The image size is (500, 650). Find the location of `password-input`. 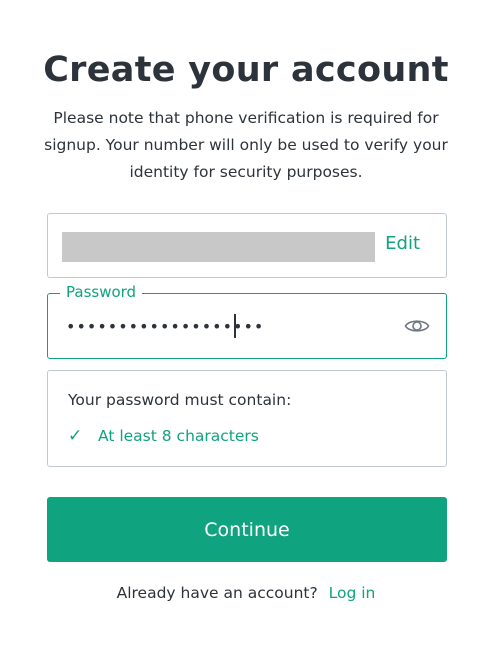

password-input is located at coordinates (226, 326).